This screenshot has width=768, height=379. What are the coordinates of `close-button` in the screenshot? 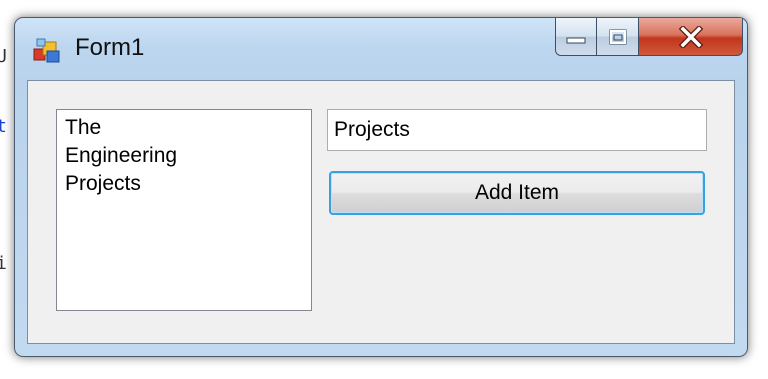 It's located at (691, 37).